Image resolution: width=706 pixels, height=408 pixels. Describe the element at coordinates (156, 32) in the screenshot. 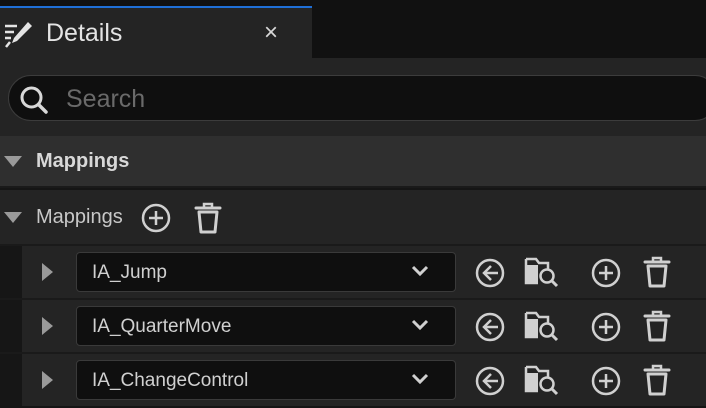

I see `details-tab: Details ×` at that location.